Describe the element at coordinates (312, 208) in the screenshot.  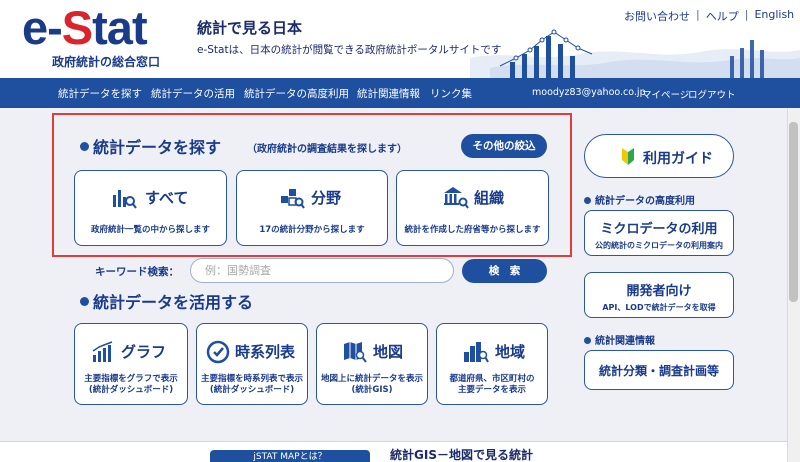
I see `search-card-field: 分野 17の統計分野から探します` at that location.